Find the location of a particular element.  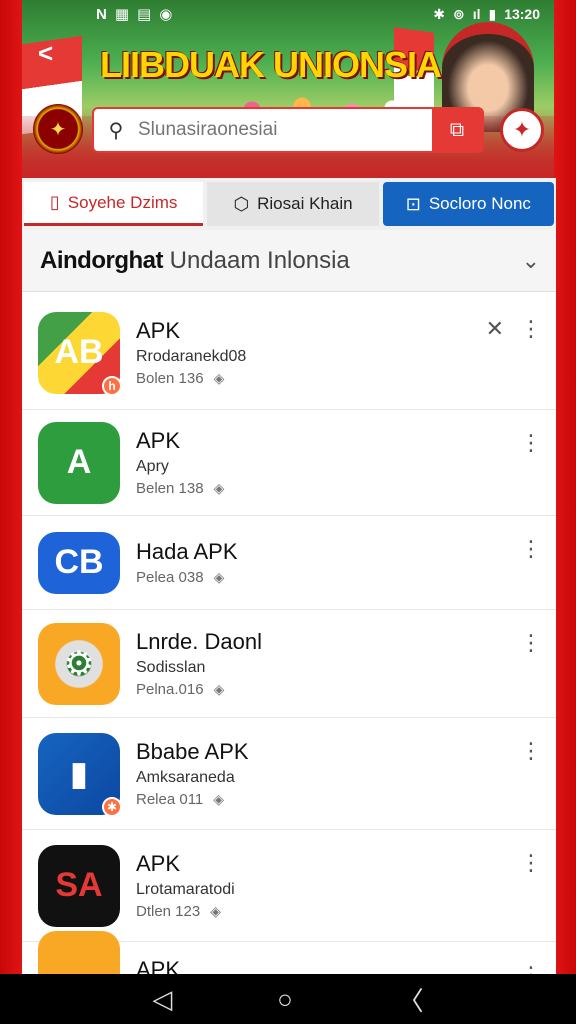

back-arrow-icon: < is located at coordinates (51, 53).